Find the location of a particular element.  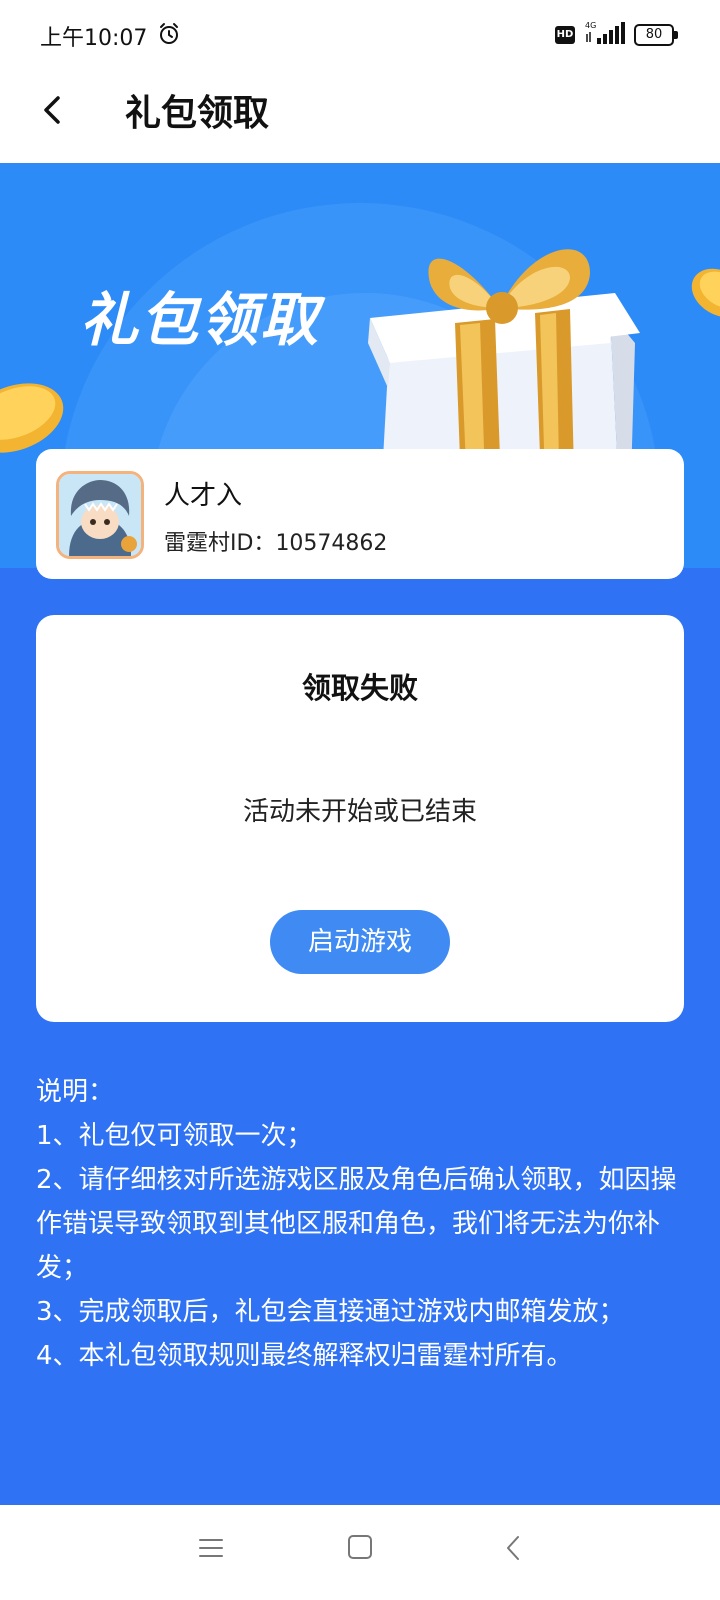

user-name: 人才入 is located at coordinates (203, 496).